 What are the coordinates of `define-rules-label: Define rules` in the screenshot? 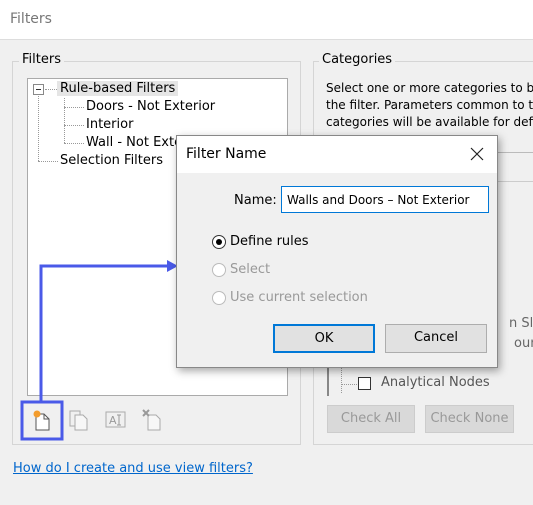 It's located at (269, 241).